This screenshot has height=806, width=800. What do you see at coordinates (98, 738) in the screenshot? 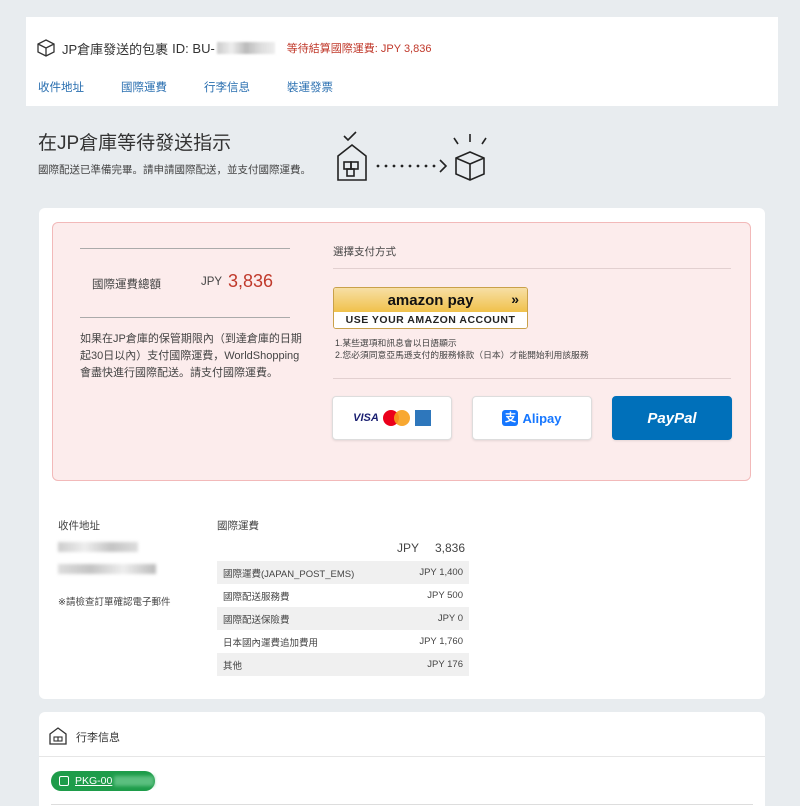
I see `baggage-title: 行李信息` at bounding box center [98, 738].